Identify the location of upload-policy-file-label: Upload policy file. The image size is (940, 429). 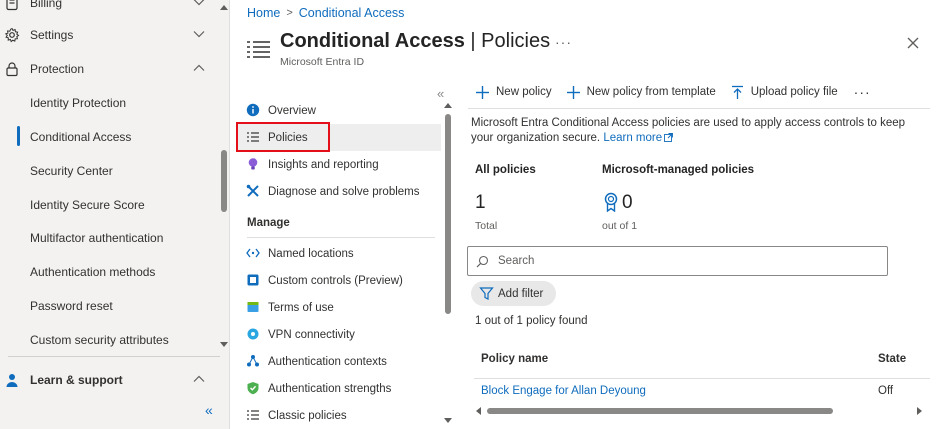
(794, 92).